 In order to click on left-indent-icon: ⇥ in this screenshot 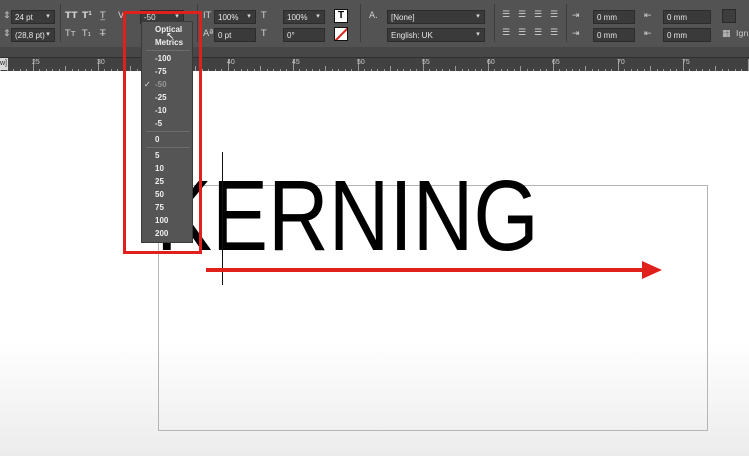, I will do `click(576, 16)`.